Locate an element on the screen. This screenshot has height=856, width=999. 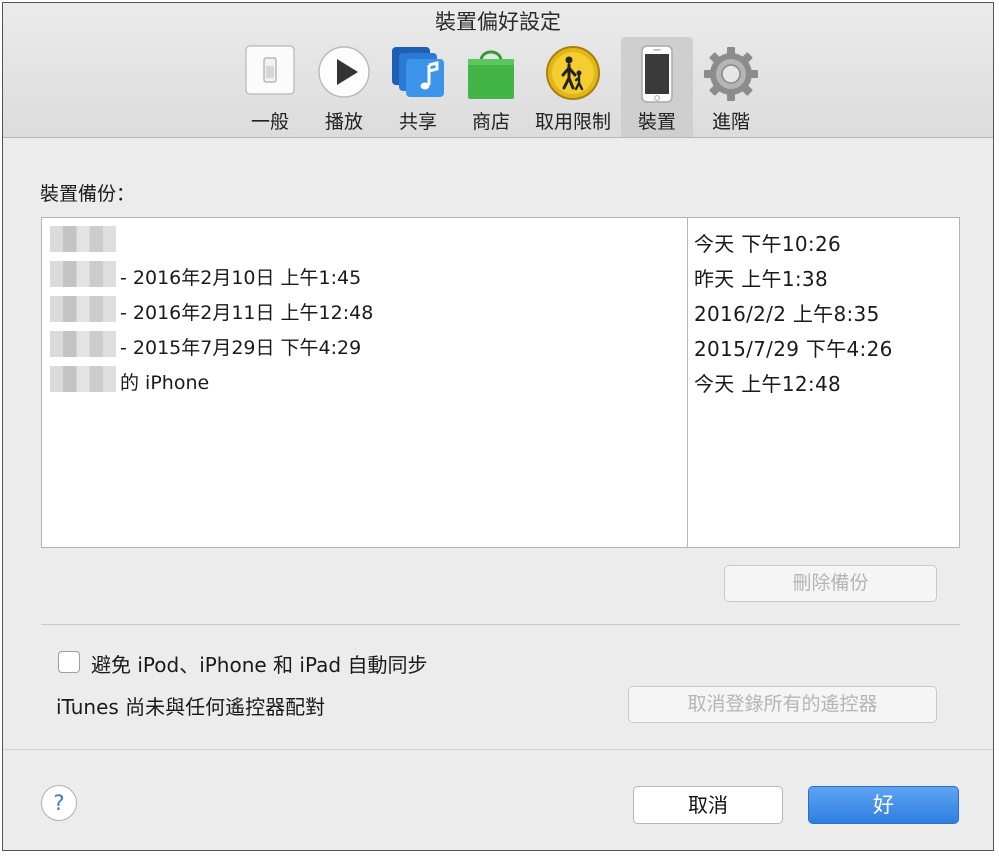
tab-label: 商店 is located at coordinates (490, 122).